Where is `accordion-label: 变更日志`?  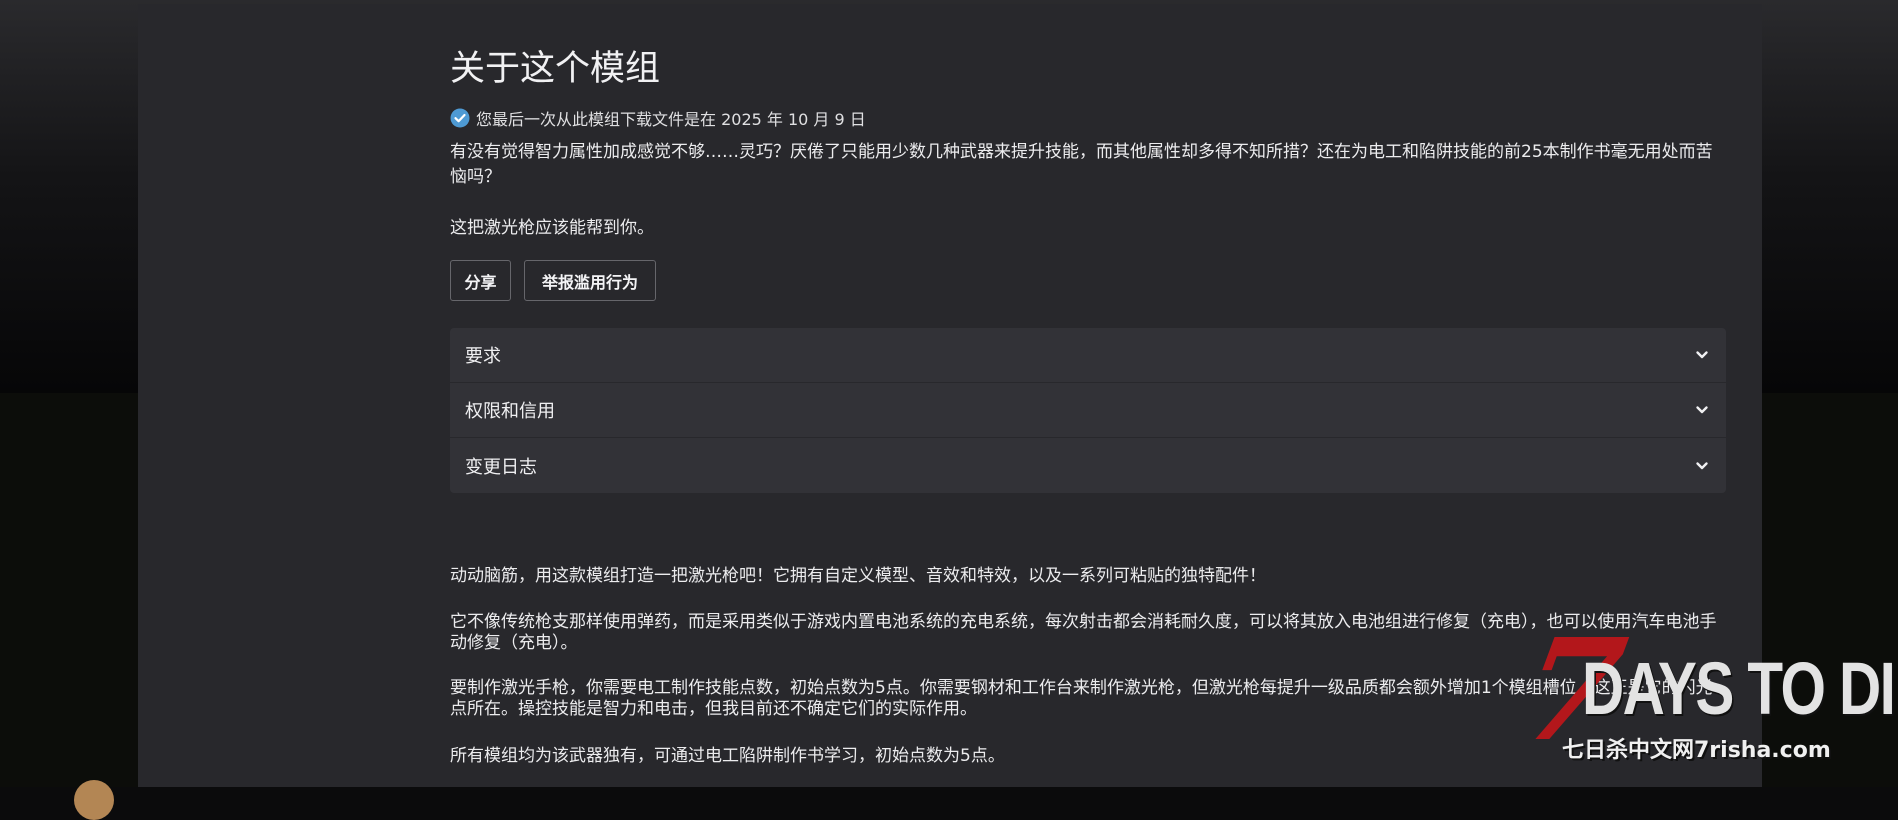 accordion-label: 变更日志 is located at coordinates (501, 467).